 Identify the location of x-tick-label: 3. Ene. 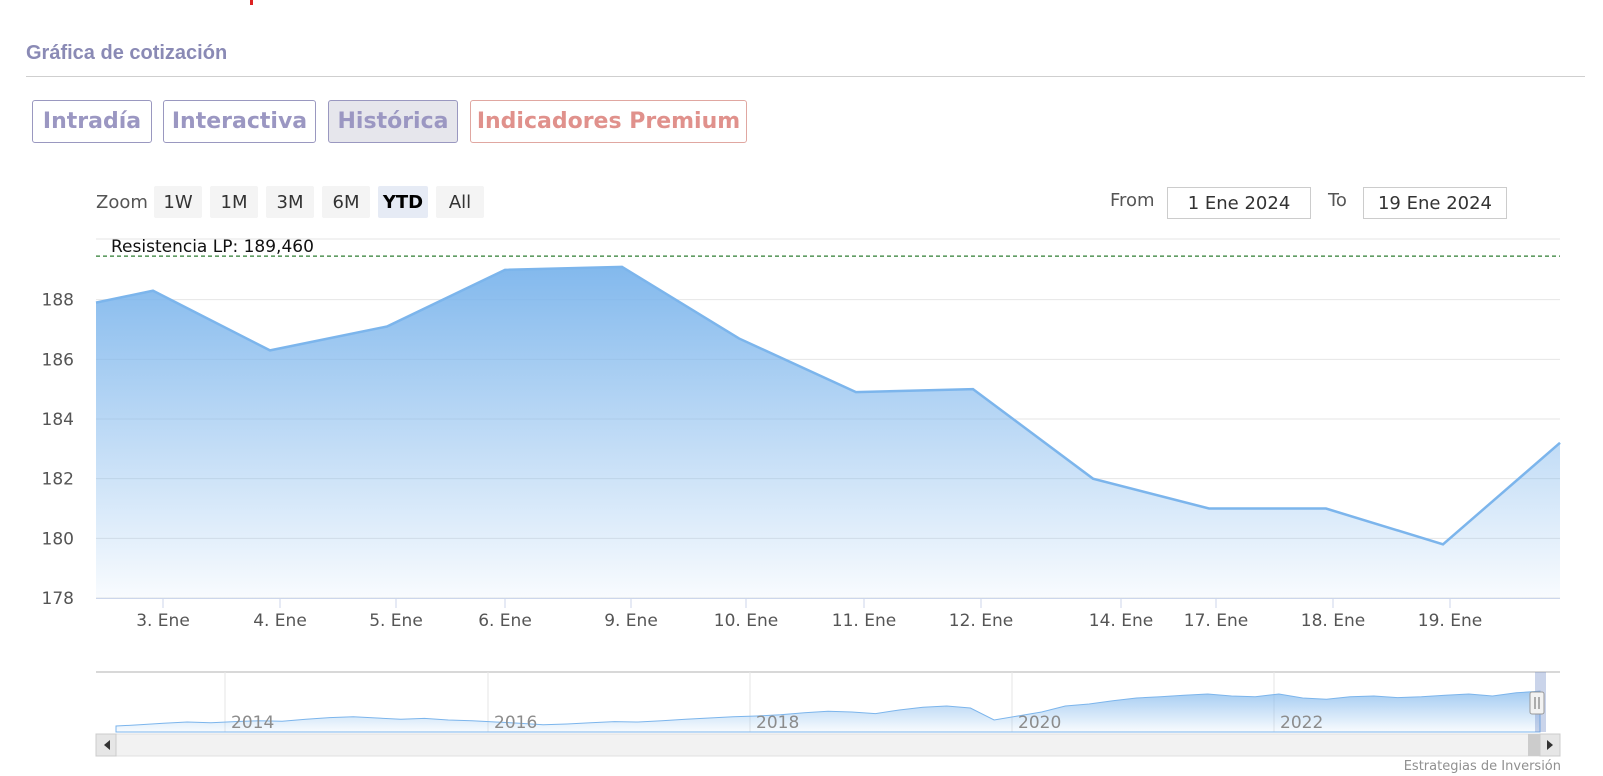
(163, 621).